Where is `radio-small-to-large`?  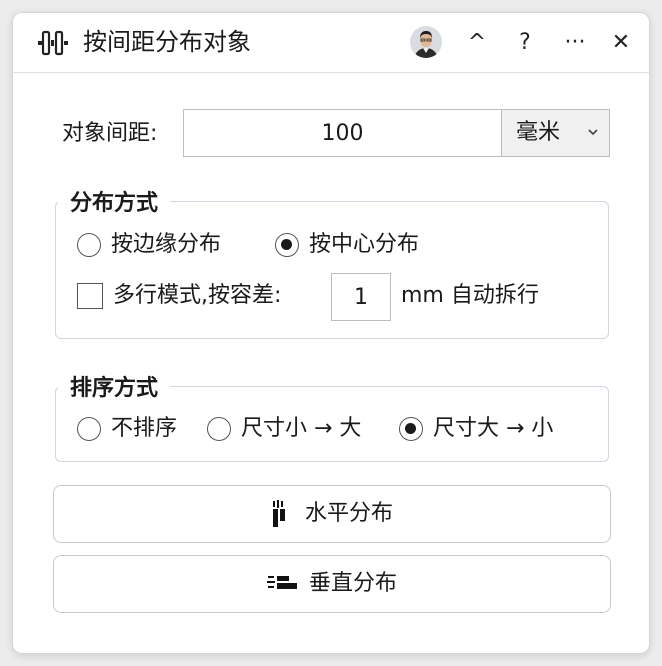 radio-small-to-large is located at coordinates (219, 429).